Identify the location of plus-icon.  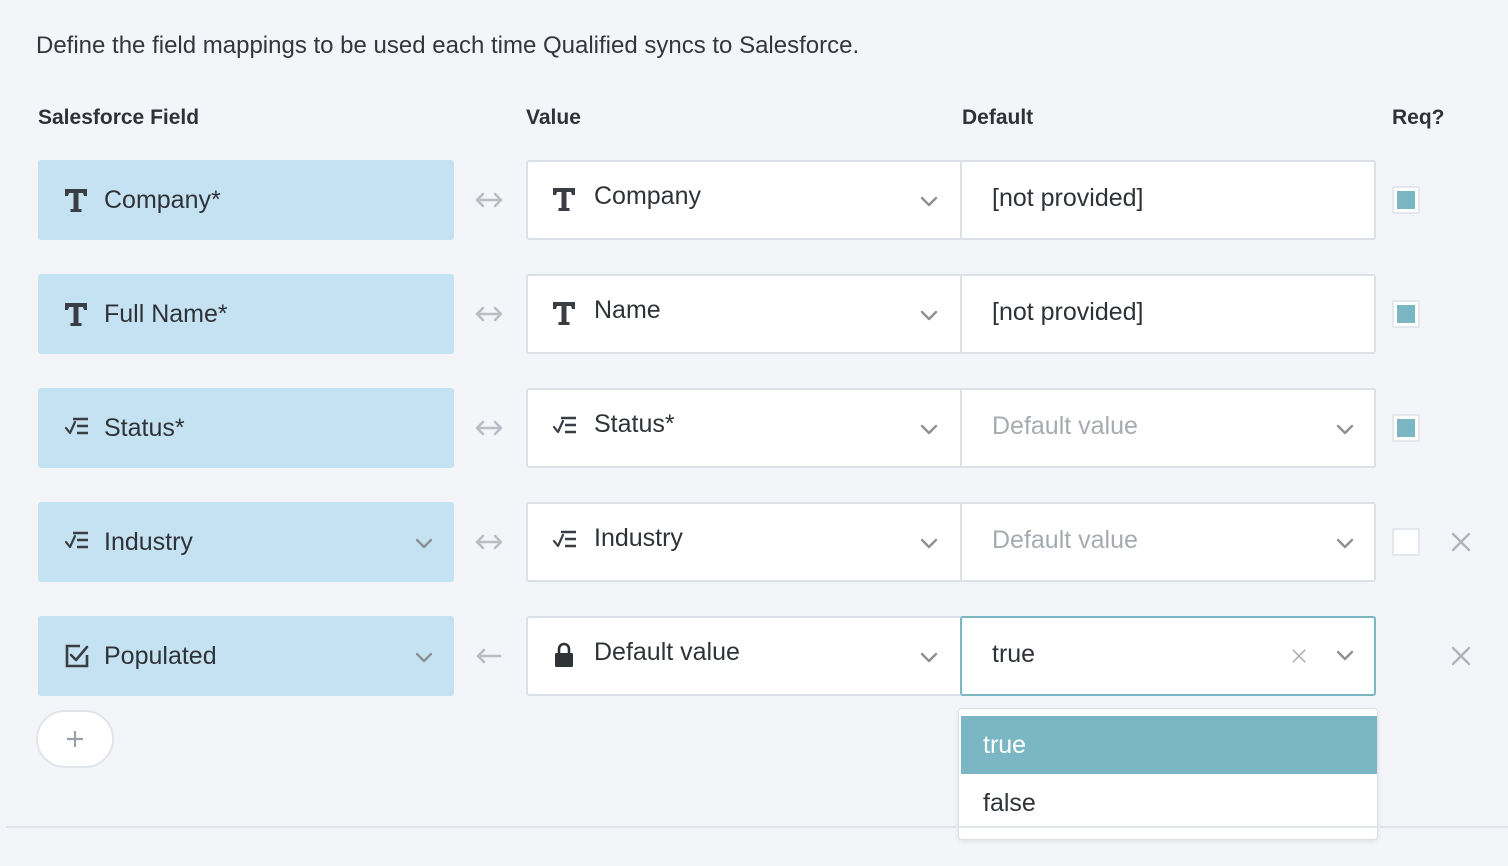
(75, 739).